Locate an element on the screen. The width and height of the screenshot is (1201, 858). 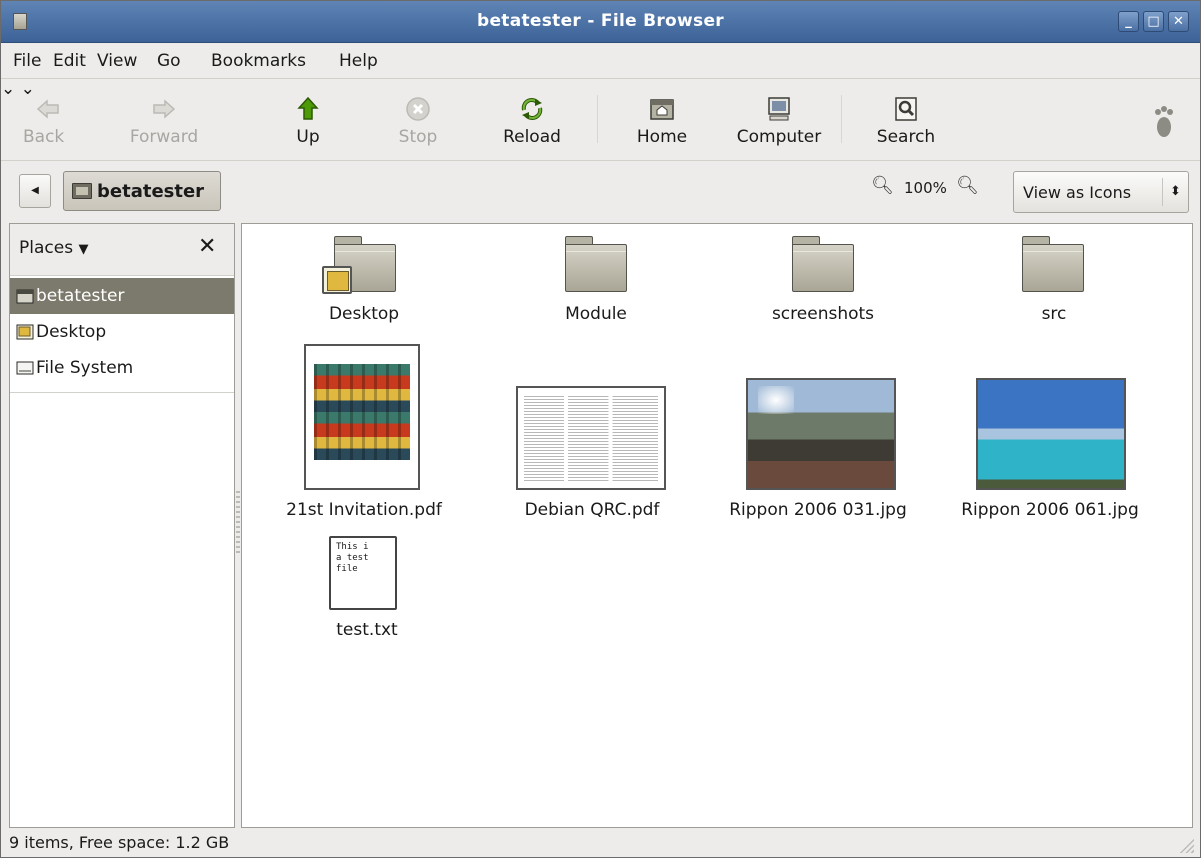
desktop-emblem-icon is located at coordinates (337, 280).